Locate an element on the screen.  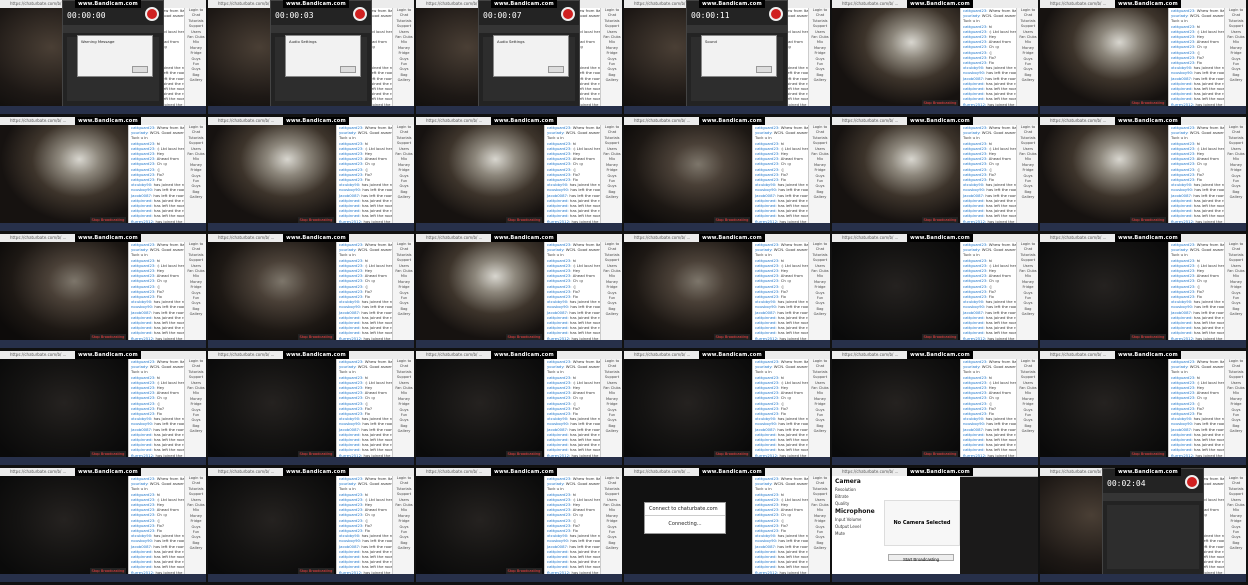
start-broadcasting-button: Start Broadcasting is located at coordinates (921, 558).